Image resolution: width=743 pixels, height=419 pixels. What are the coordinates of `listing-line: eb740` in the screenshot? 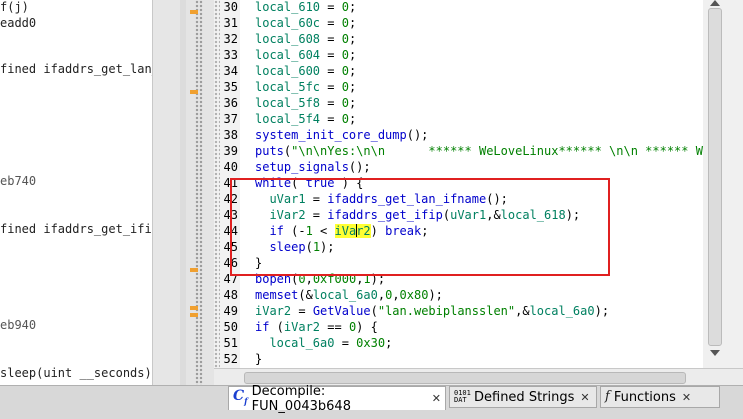 It's located at (18, 181).